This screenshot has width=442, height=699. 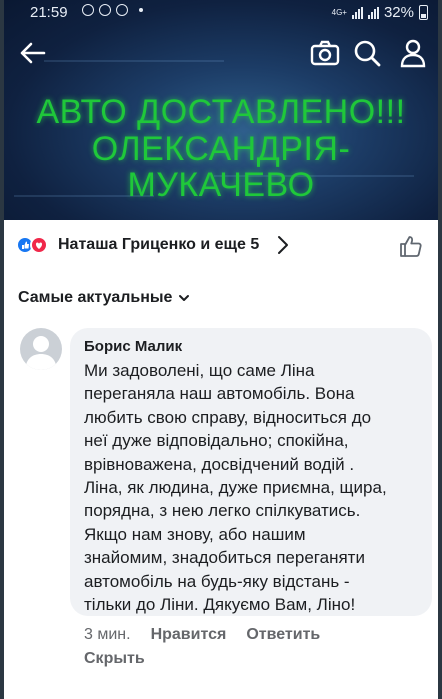 I want to click on chevron-right-icon, so click(x=283, y=245).